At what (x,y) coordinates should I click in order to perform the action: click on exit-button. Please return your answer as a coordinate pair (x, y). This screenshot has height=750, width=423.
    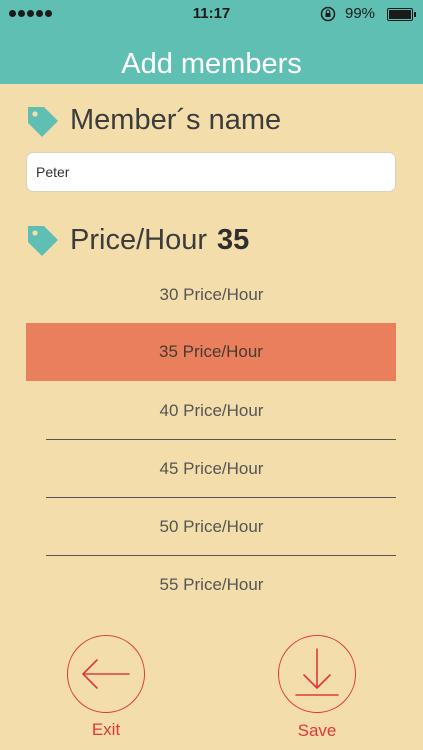
    Looking at the image, I should click on (106, 674).